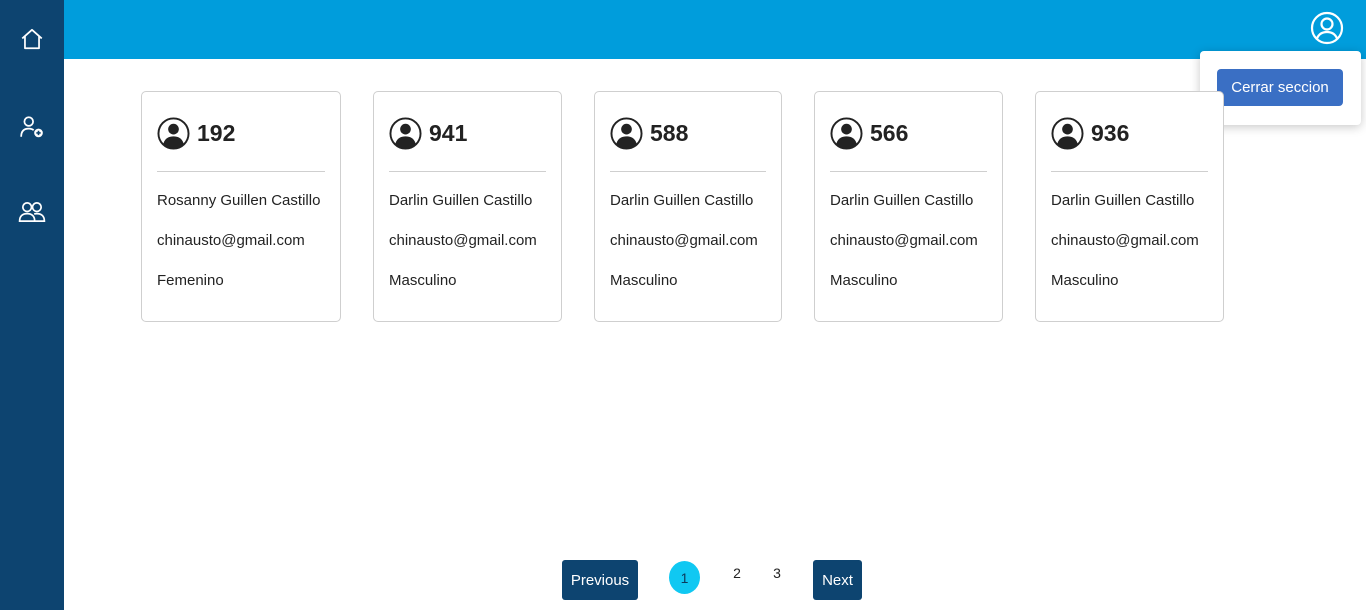 The height and width of the screenshot is (610, 1366). What do you see at coordinates (649, 133) in the screenshot?
I see `card-header: 588` at bounding box center [649, 133].